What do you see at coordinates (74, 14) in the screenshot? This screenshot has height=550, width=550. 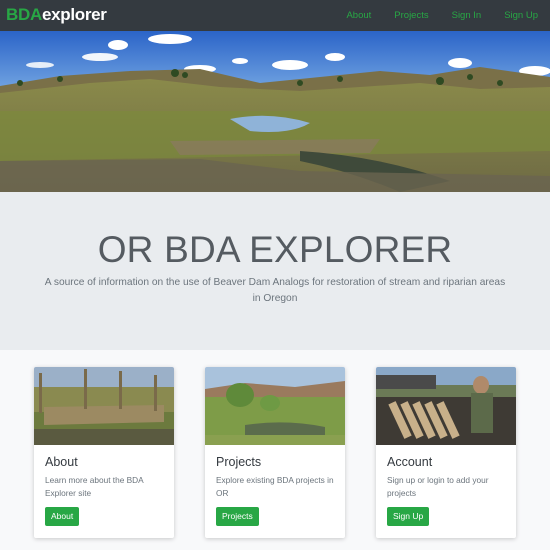 I see `brand-rest: explorer` at bounding box center [74, 14].